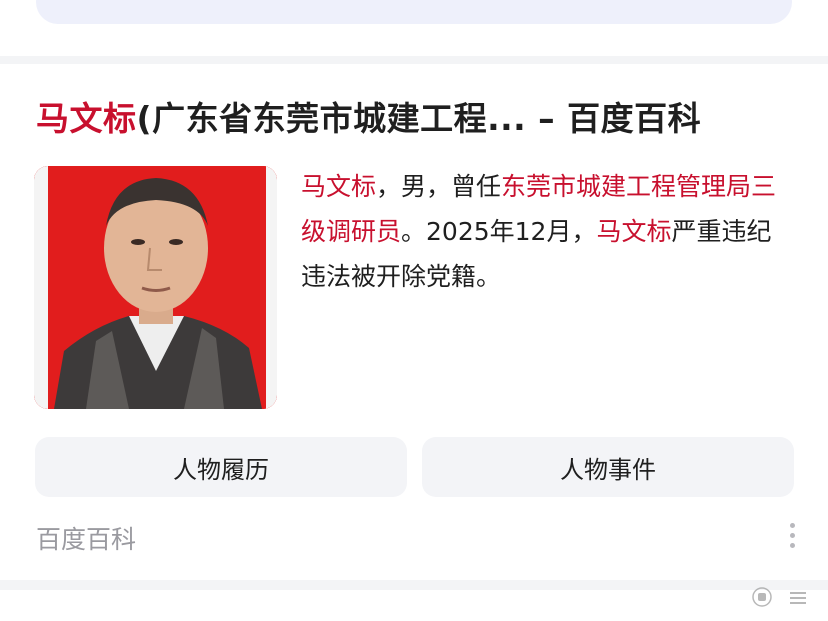  I want to click on person-photo, so click(155, 287).